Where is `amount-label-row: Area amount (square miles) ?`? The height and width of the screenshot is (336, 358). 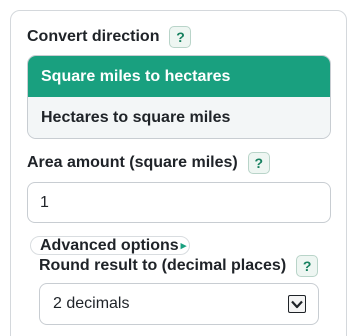
amount-label-row: Area amount (square miles) ? is located at coordinates (148, 163).